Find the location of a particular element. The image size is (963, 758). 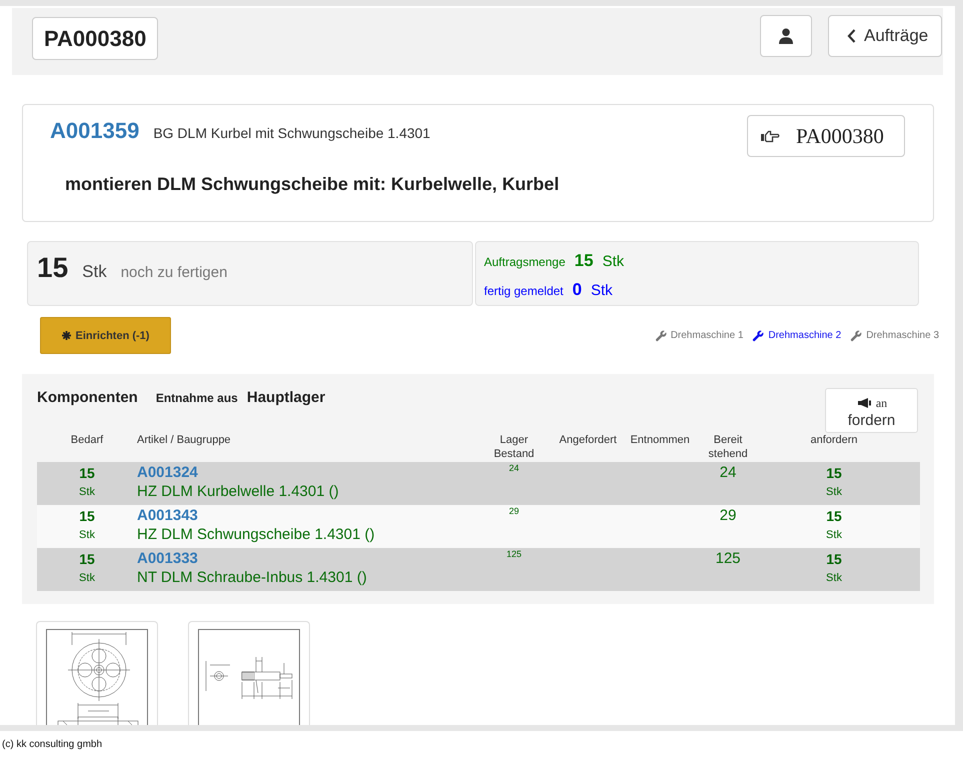

ready-quantity: 24 is located at coordinates (728, 473).